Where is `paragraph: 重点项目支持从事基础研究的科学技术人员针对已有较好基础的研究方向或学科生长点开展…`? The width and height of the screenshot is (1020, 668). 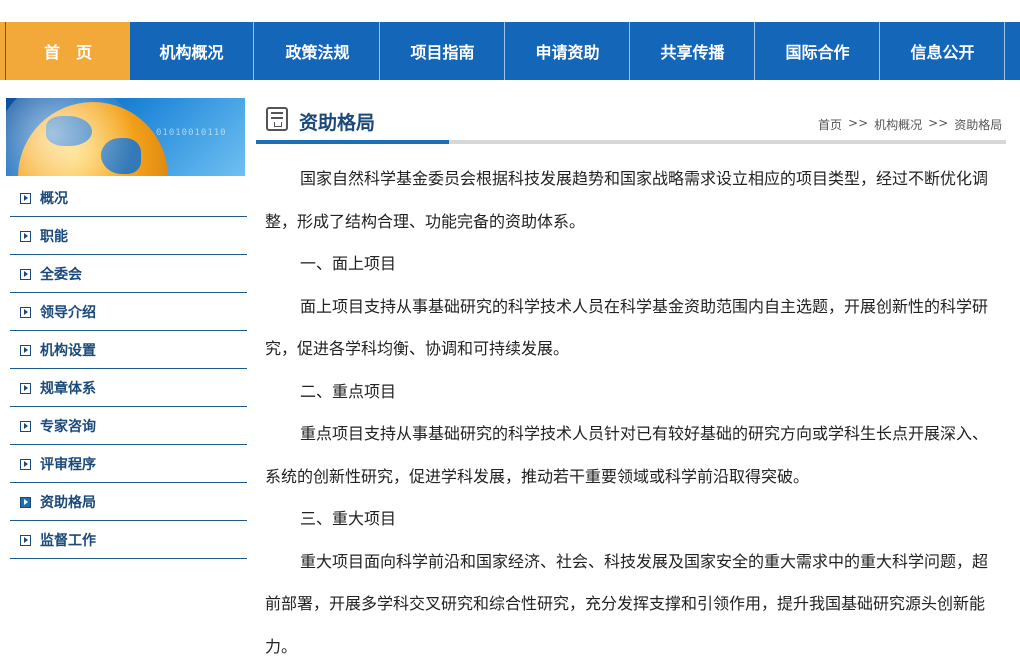 paragraph: 重点项目支持从事基础研究的科学技术人员针对已有较好基础的研究方向或学科生长点开展… is located at coordinates (632, 455).